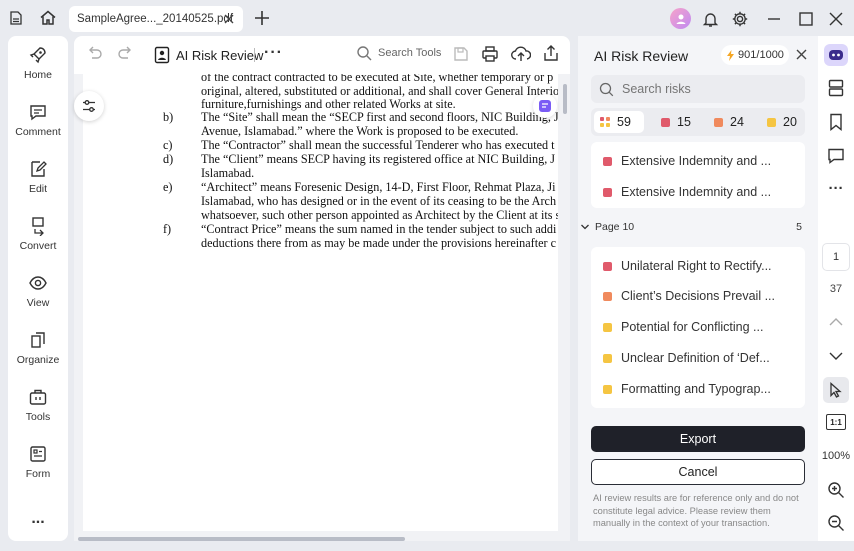  What do you see at coordinates (836, 490) in the screenshot?
I see `zoom-in-icon` at bounding box center [836, 490].